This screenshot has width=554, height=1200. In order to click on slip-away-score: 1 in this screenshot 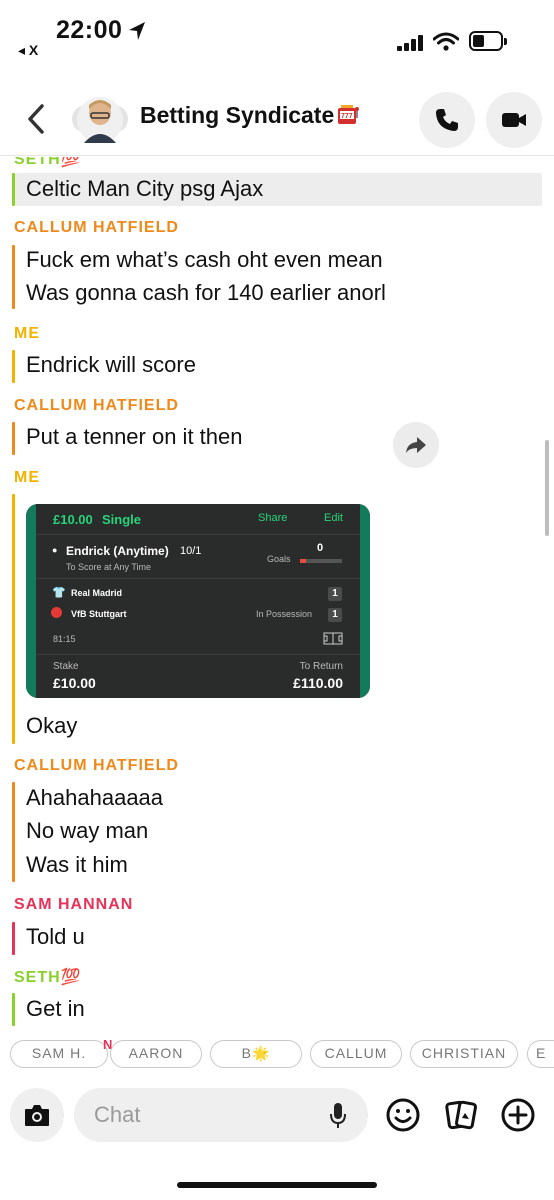, I will do `click(335, 615)`.